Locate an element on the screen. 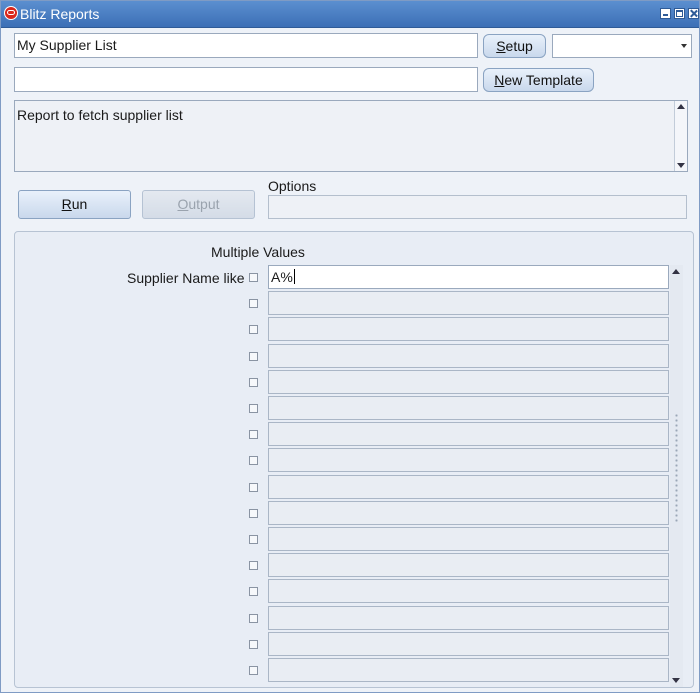  text-cursor is located at coordinates (294, 276).